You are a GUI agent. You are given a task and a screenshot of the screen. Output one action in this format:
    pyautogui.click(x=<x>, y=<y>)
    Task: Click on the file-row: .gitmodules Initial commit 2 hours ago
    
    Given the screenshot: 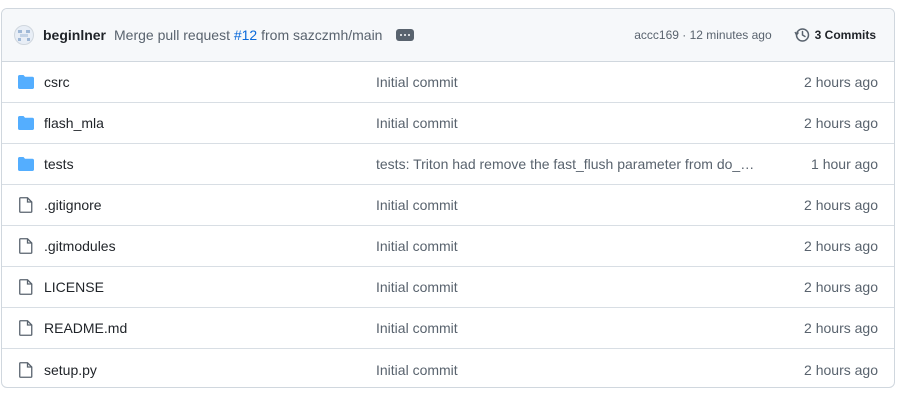 What is the action you would take?
    pyautogui.click(x=448, y=246)
    